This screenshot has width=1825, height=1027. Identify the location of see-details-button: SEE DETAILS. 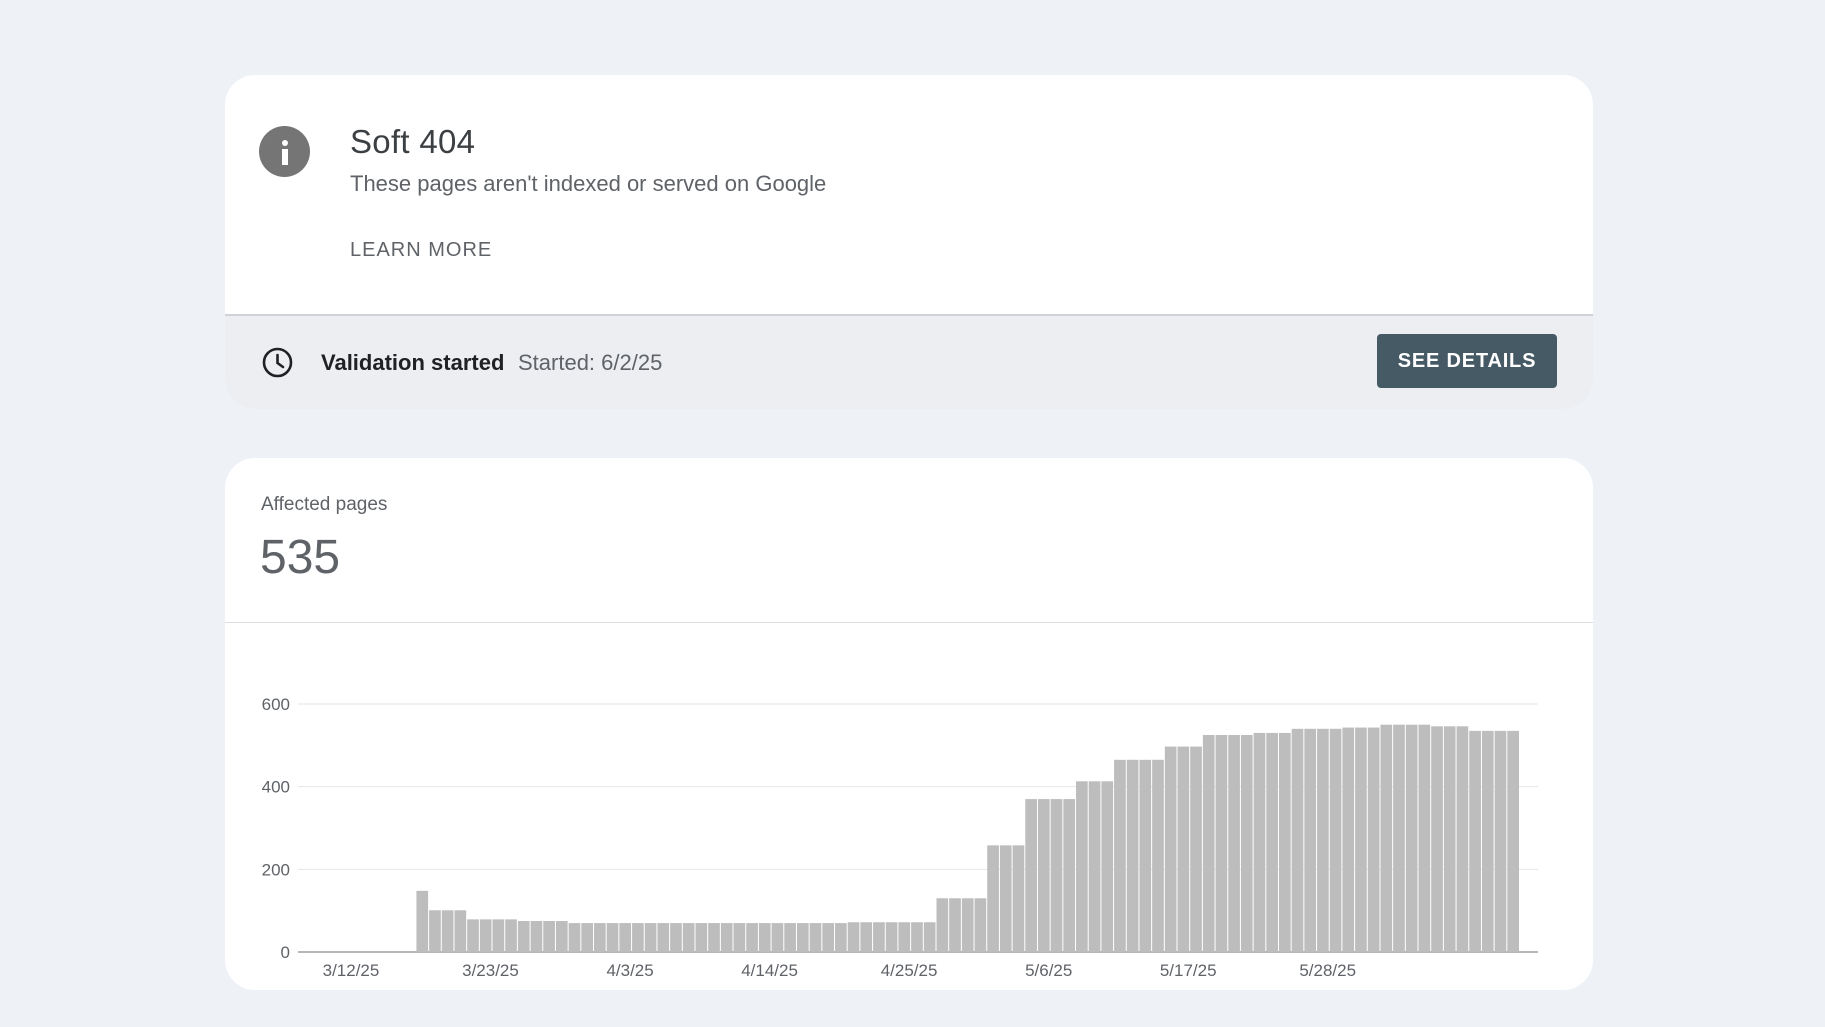
(1467, 361).